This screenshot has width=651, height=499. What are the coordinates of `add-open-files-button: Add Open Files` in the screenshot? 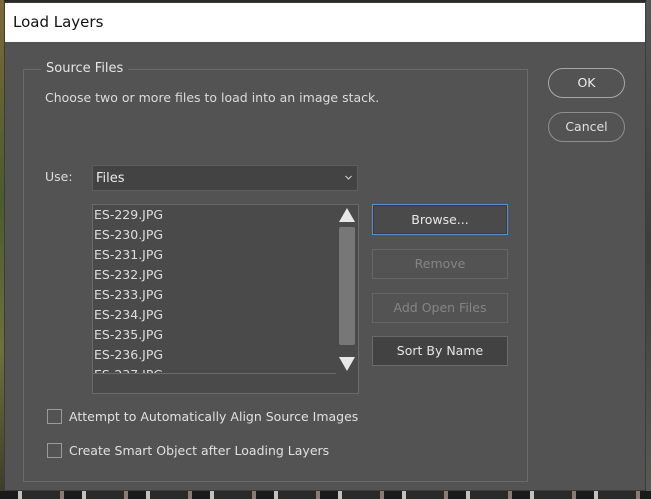 It's located at (440, 308).